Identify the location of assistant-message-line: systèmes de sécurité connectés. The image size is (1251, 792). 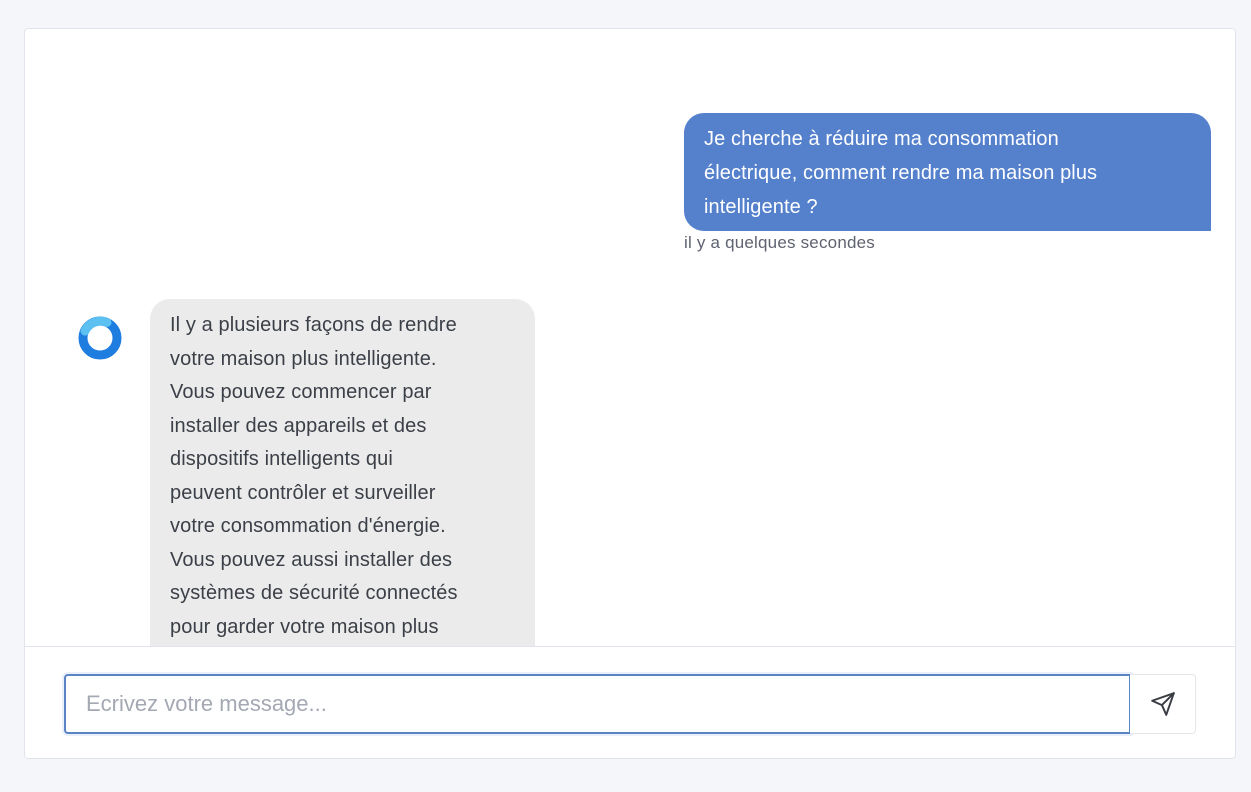
(314, 593).